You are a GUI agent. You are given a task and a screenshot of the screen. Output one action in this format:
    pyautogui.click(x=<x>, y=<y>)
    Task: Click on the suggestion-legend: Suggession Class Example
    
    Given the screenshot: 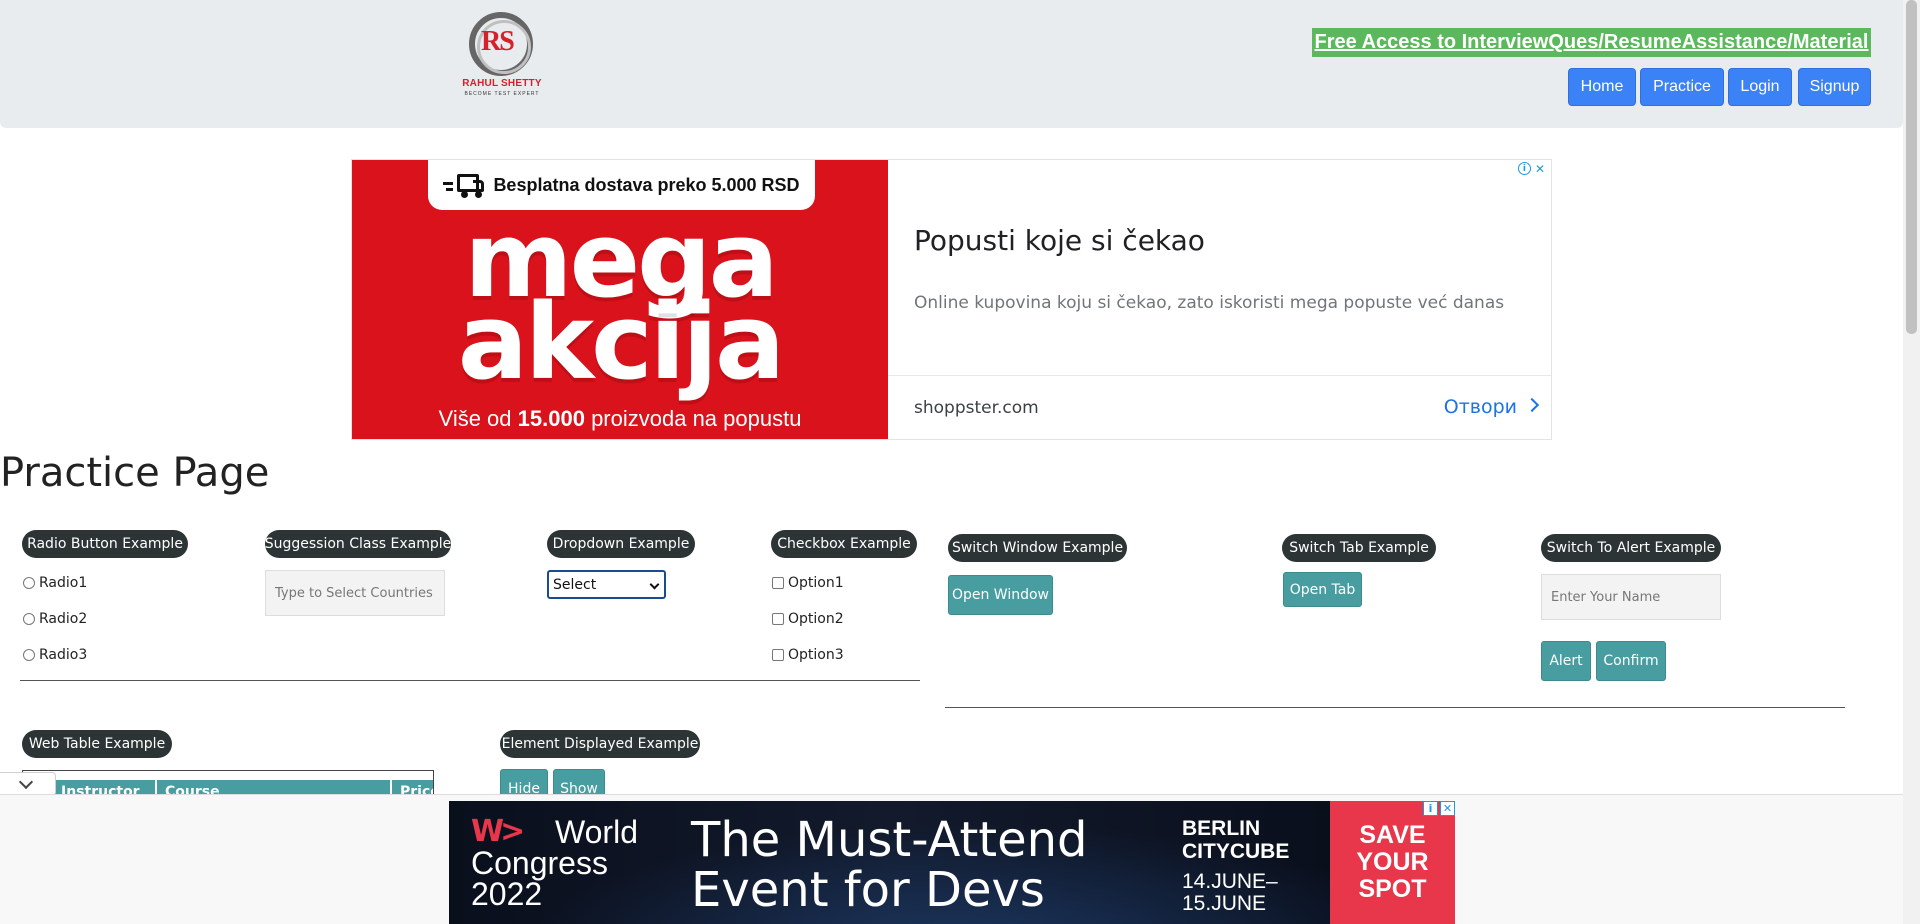 What is the action you would take?
    pyautogui.click(x=358, y=544)
    